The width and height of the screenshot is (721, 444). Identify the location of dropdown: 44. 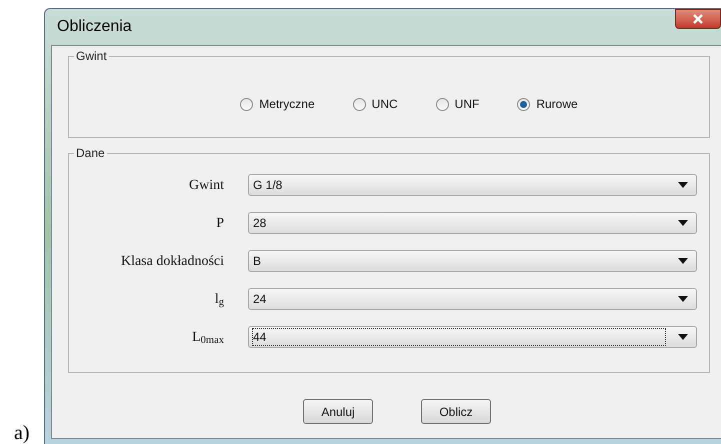
(472, 337).